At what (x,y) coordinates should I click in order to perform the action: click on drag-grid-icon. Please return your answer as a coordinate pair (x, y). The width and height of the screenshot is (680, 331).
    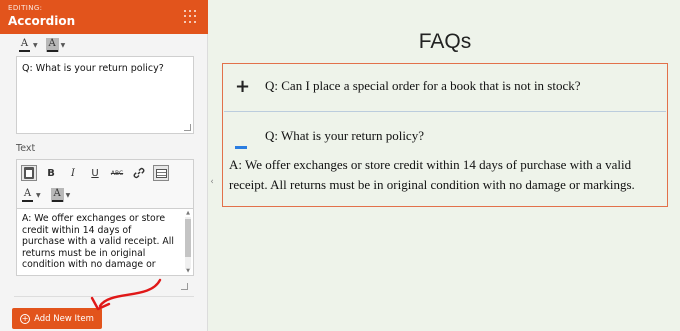
    Looking at the image, I should click on (191, 17).